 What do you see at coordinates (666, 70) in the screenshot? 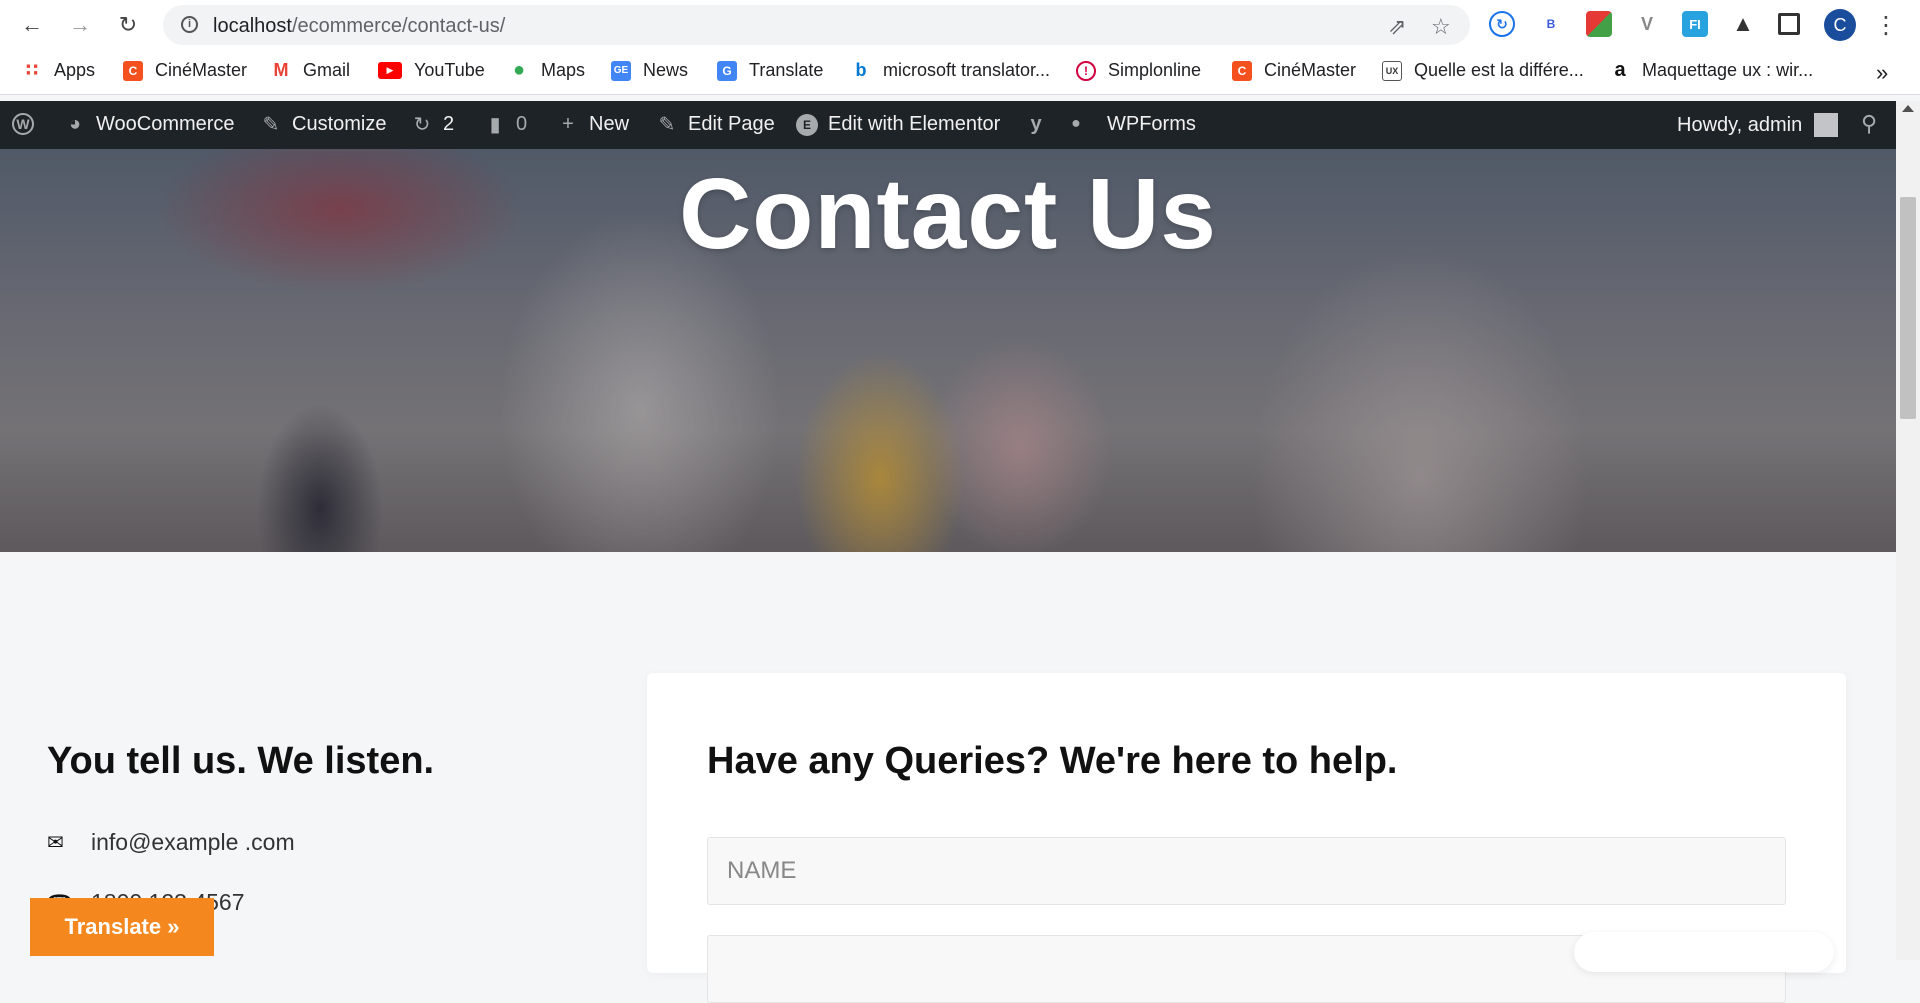
I see `bookmark-label: News` at bounding box center [666, 70].